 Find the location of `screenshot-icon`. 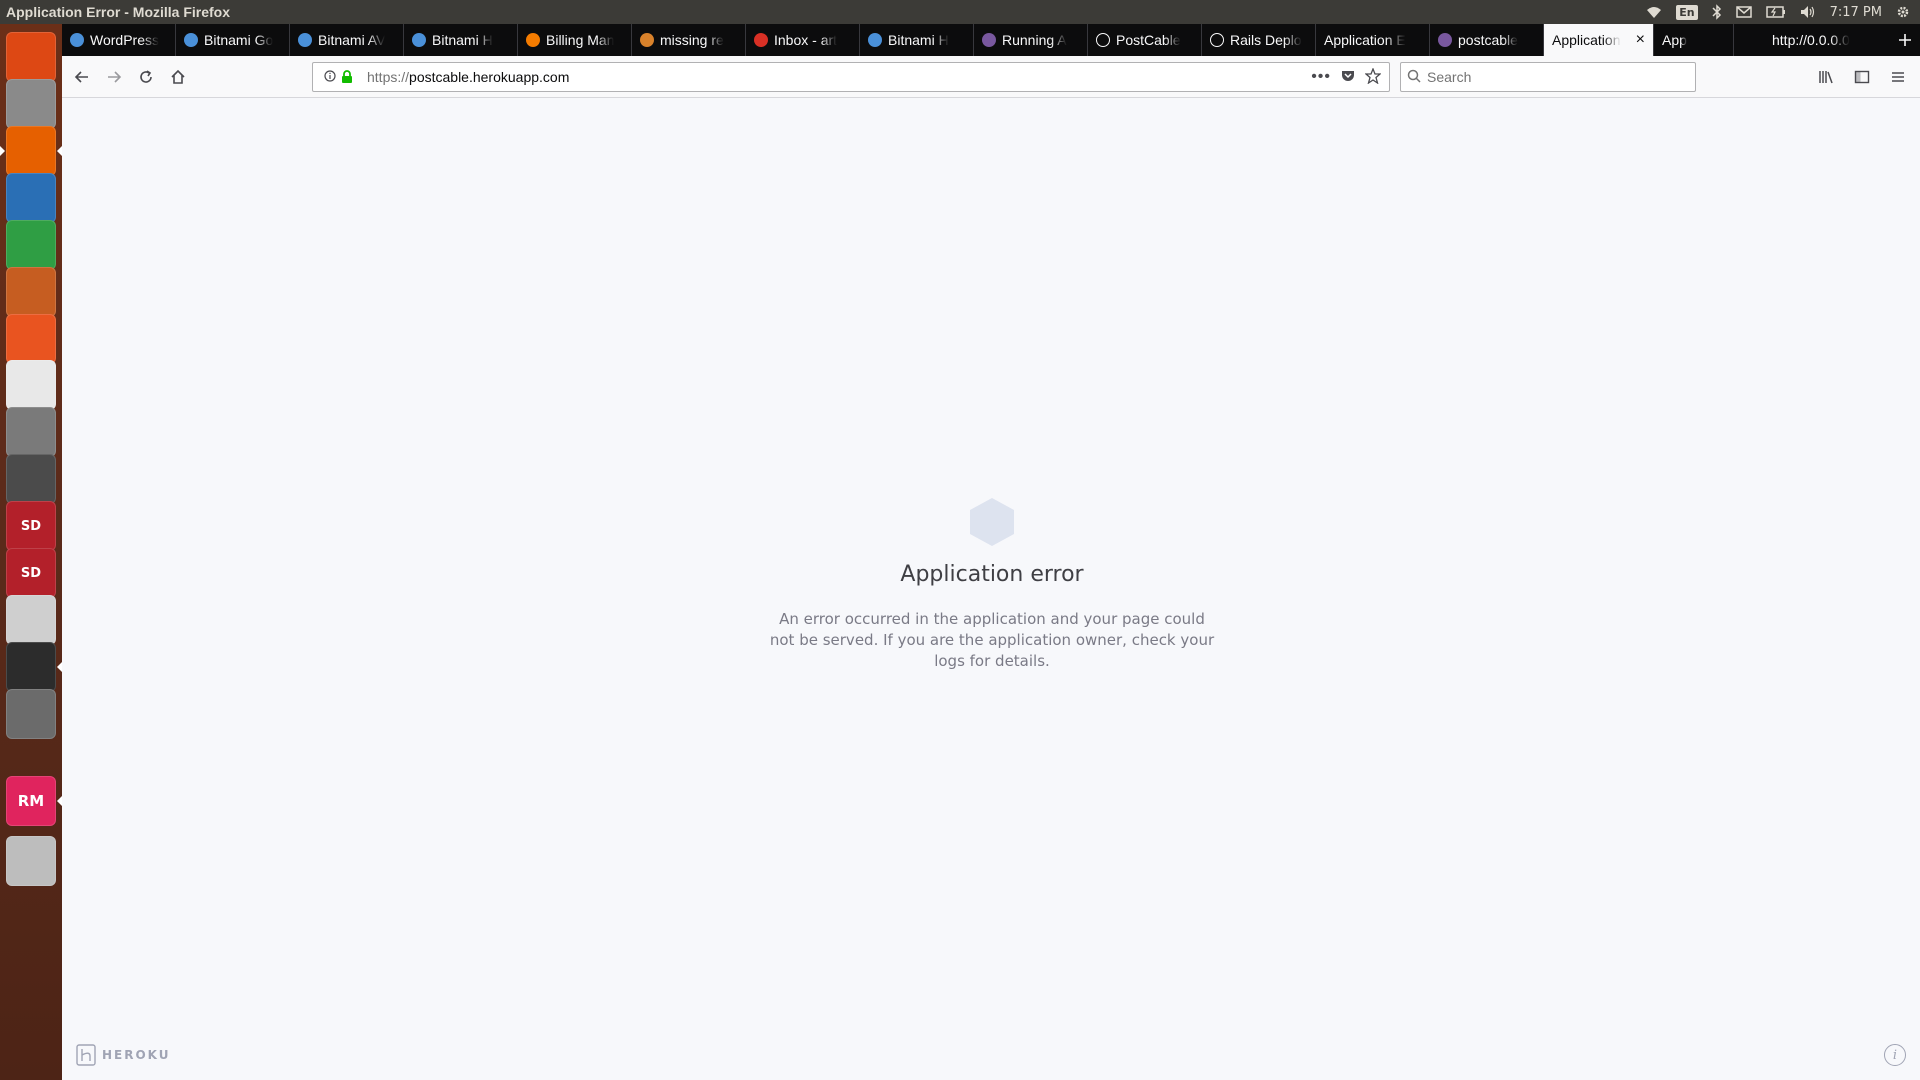

screenshot-icon is located at coordinates (31, 714).